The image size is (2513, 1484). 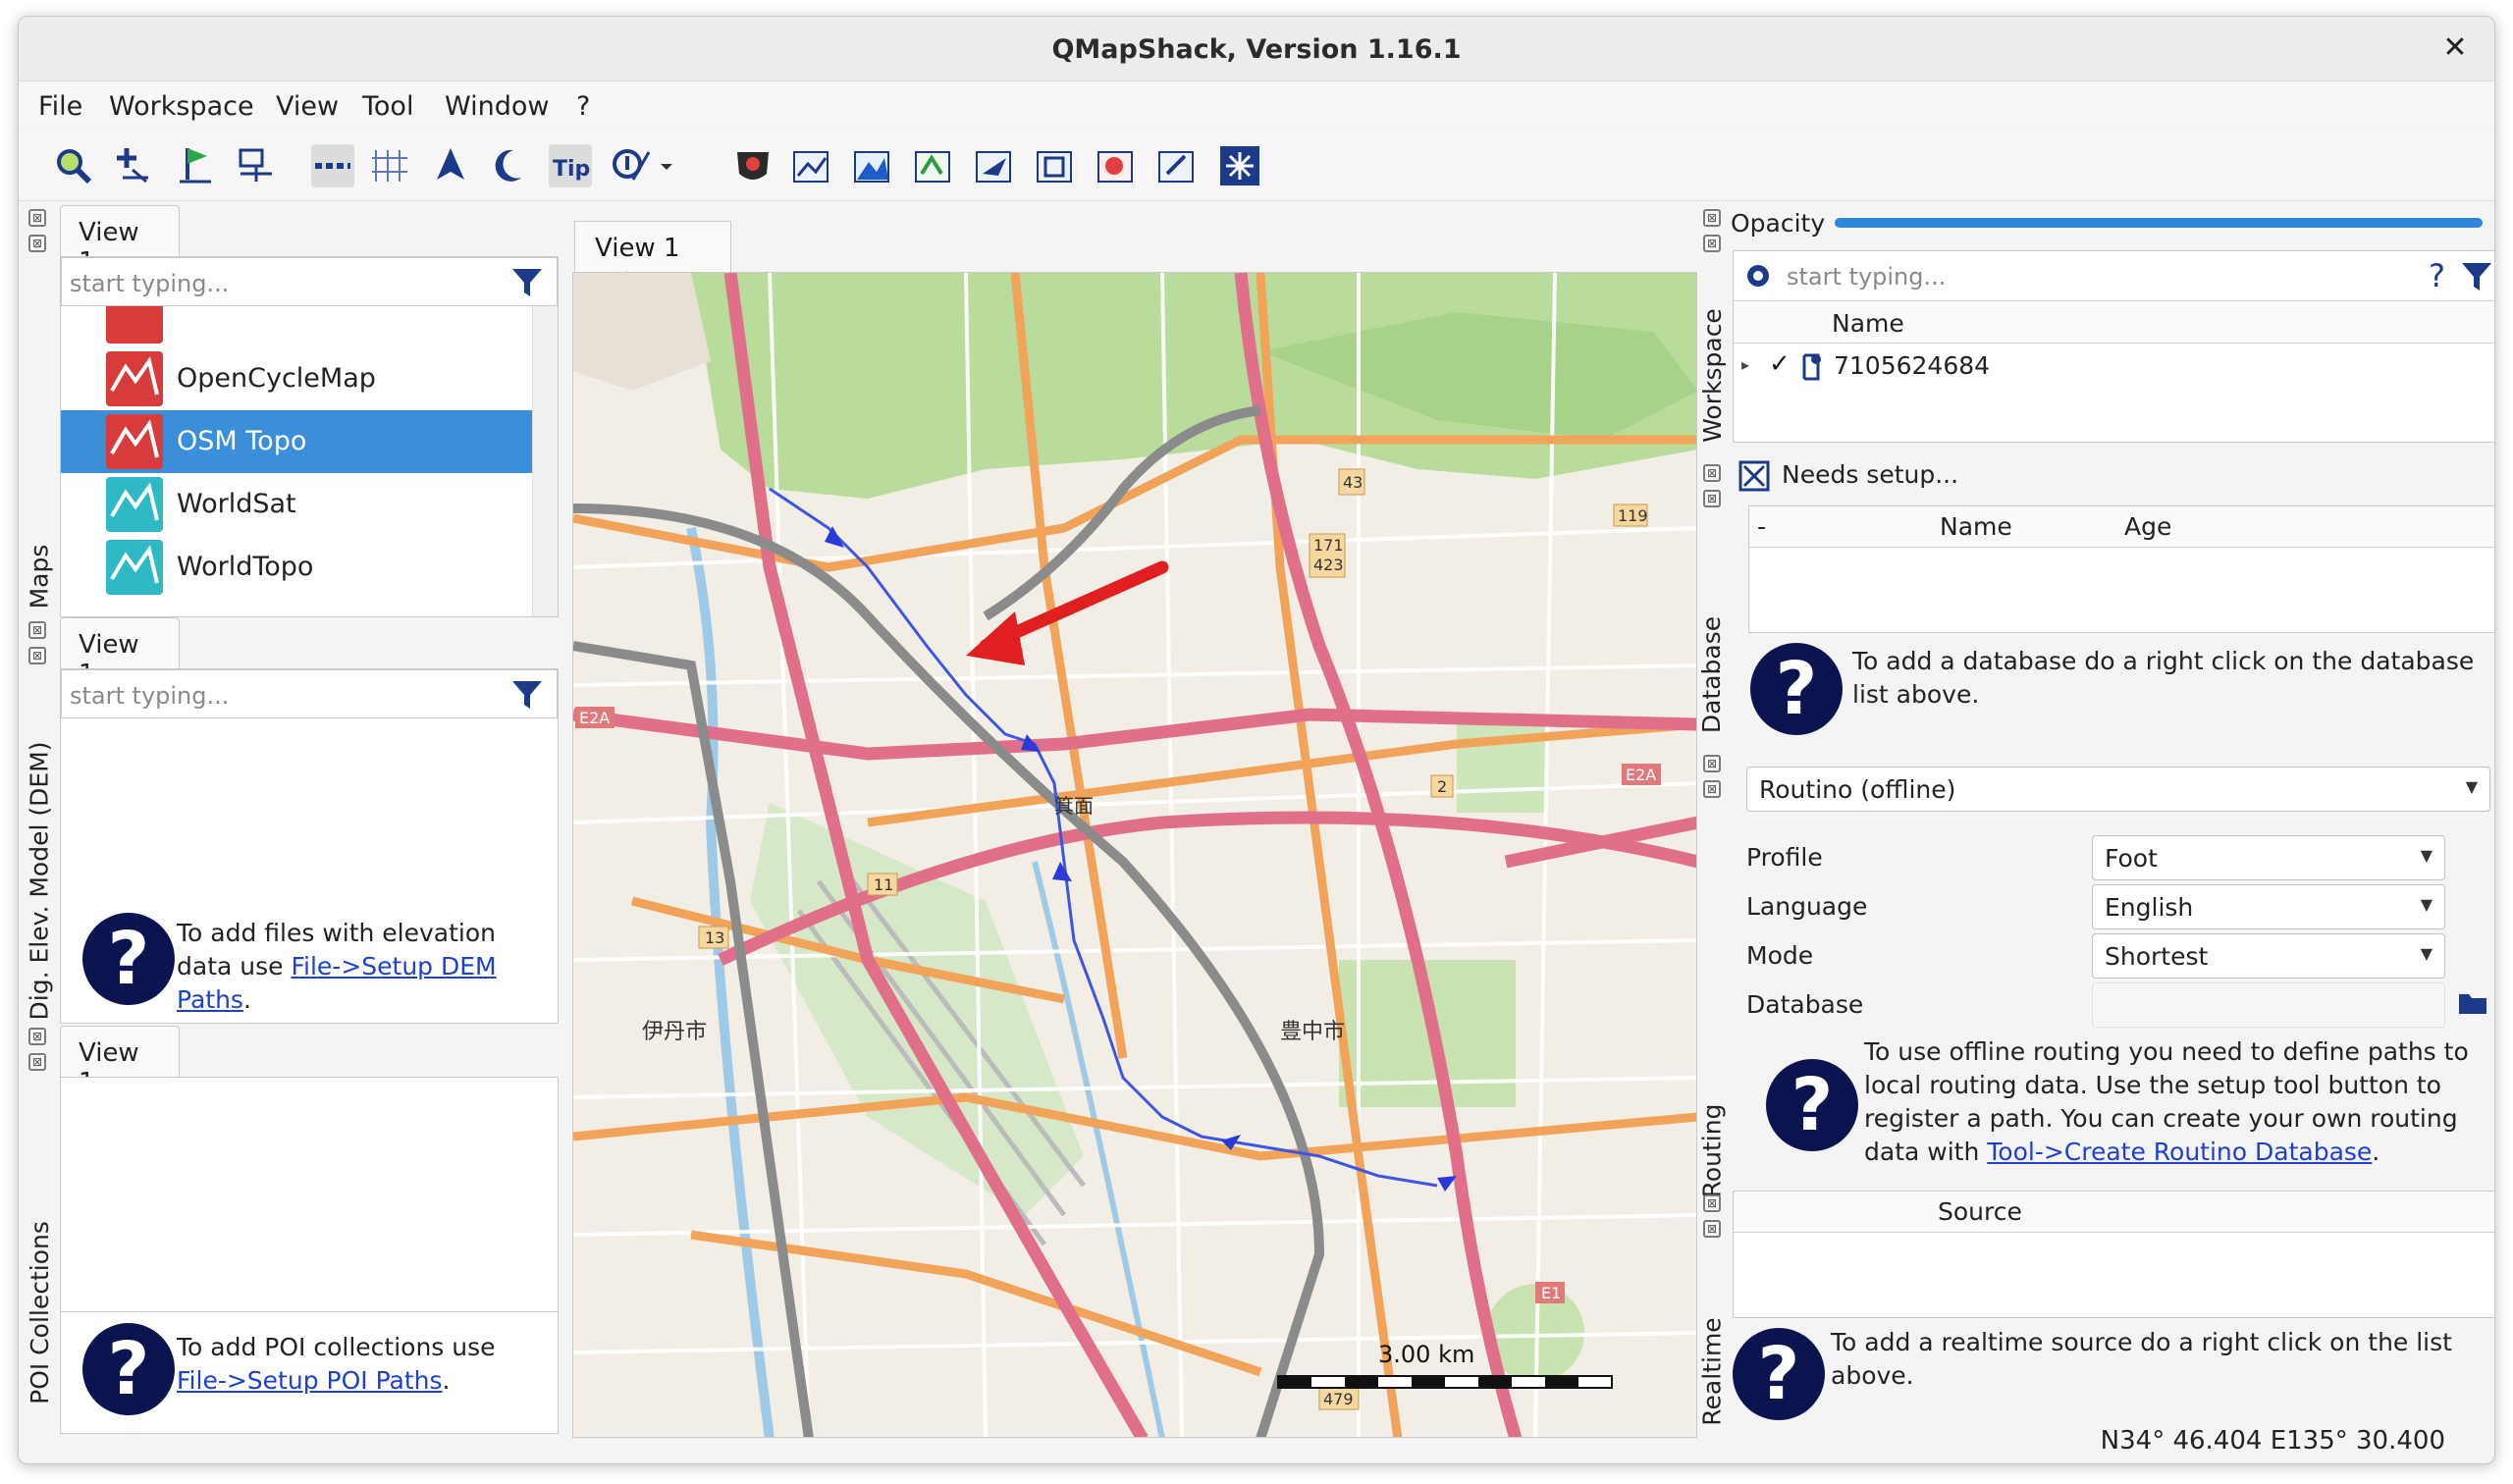 I want to click on realtime-dock-tab: Realtime, so click(x=1712, y=1371).